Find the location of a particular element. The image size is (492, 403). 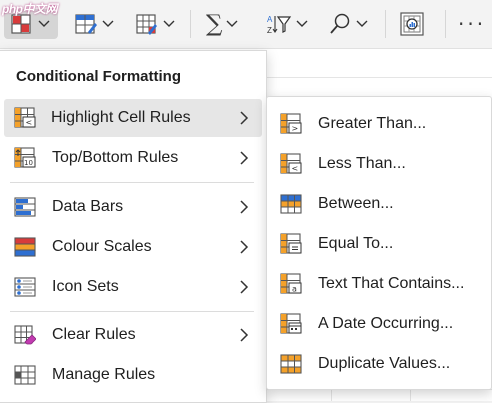

menu-item-label: Data Bars is located at coordinates (88, 206).